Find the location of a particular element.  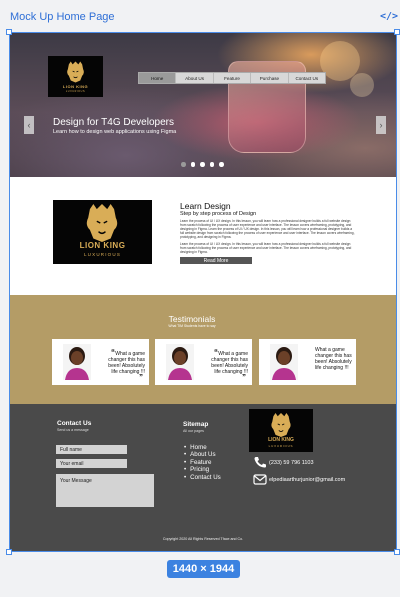

learn-logo-subtext: LUXURIOUS is located at coordinates (102, 254).